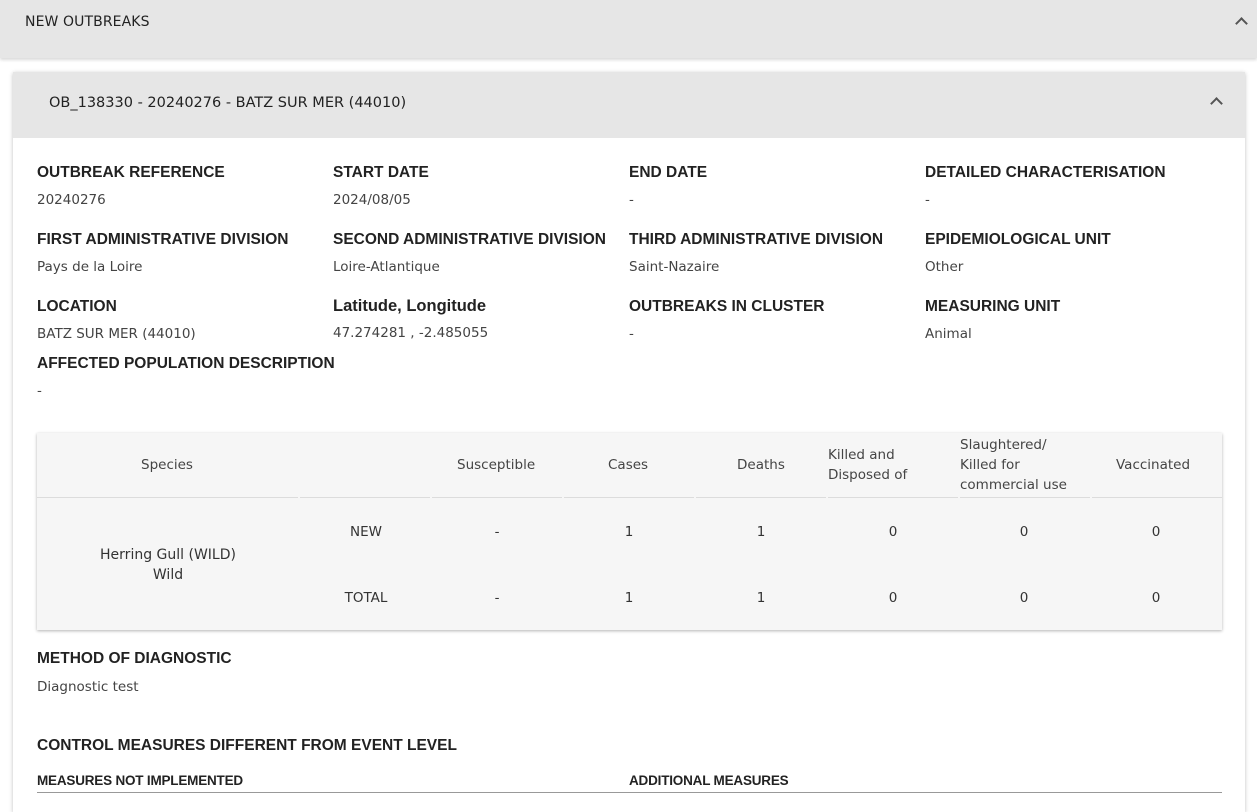 This screenshot has width=1257, height=812. I want to click on field-value: BATZ SUR MER (44010), so click(116, 334).